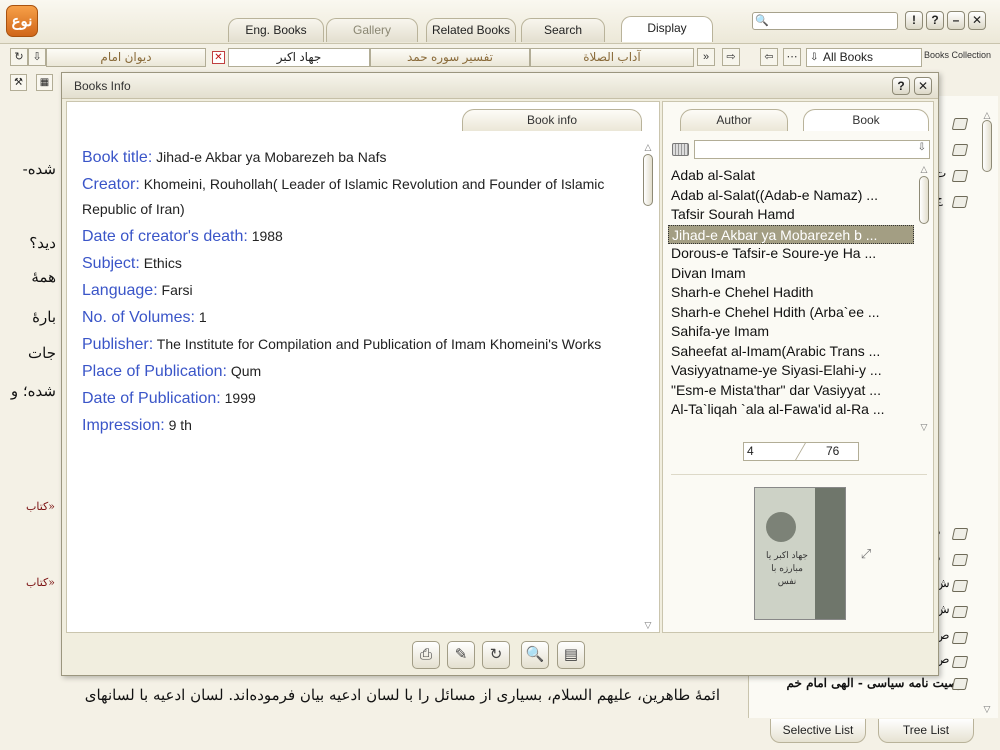  What do you see at coordinates (144, 317) in the screenshot?
I see `field-volumes: No. of Volumes: 1` at bounding box center [144, 317].